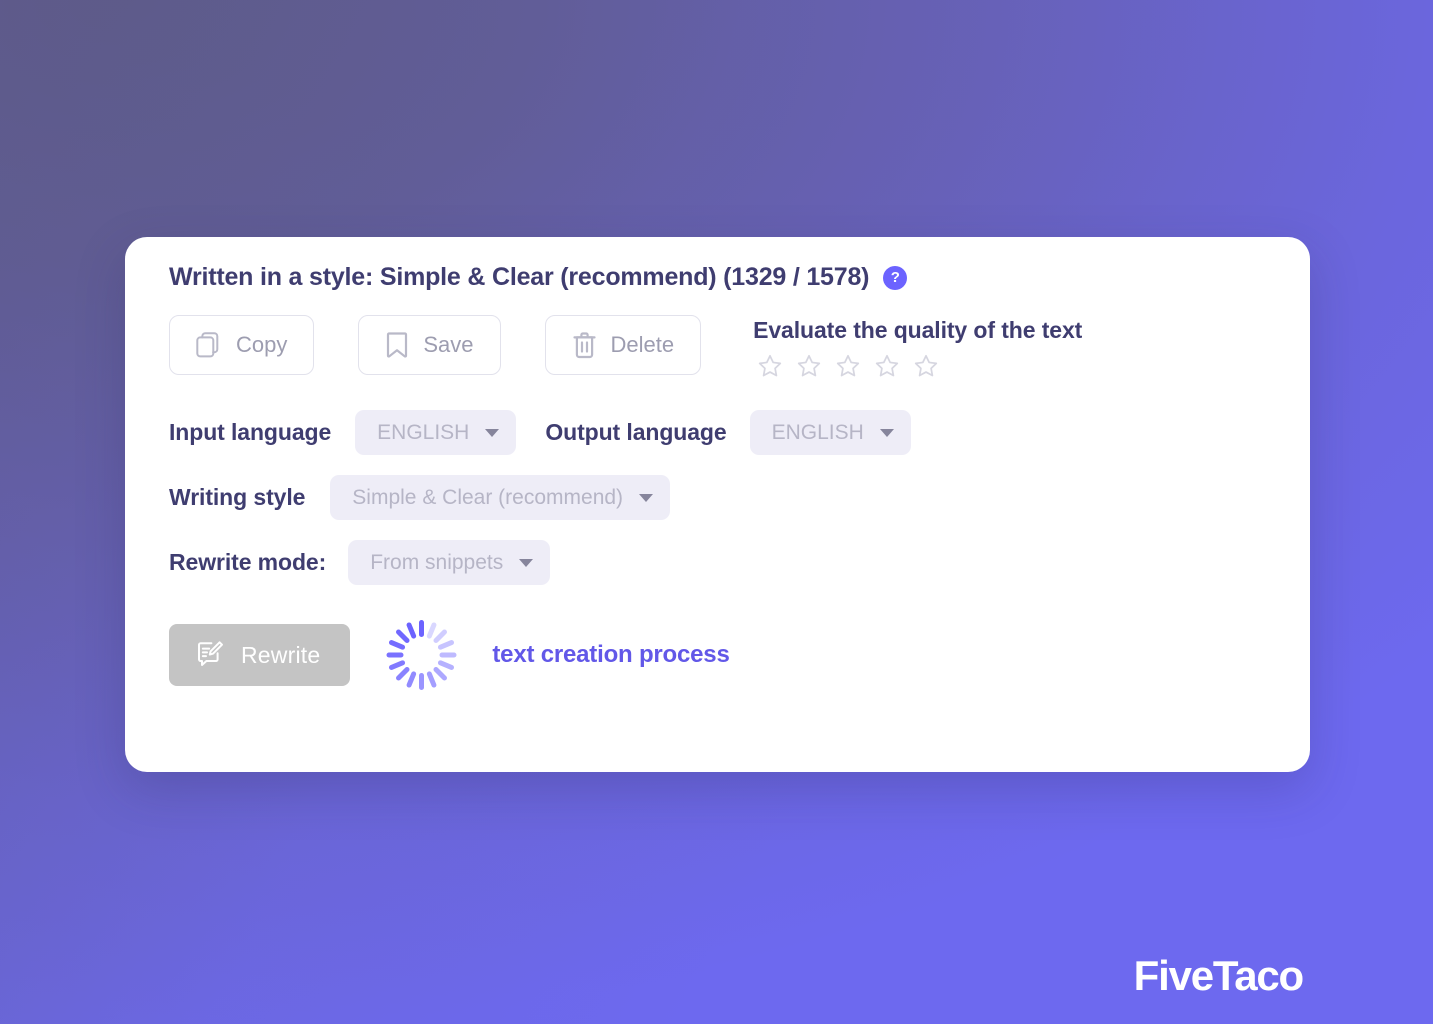 This screenshot has width=1433, height=1024. I want to click on evaluate-quality-title: Evaluate the quality of the text, so click(918, 330).